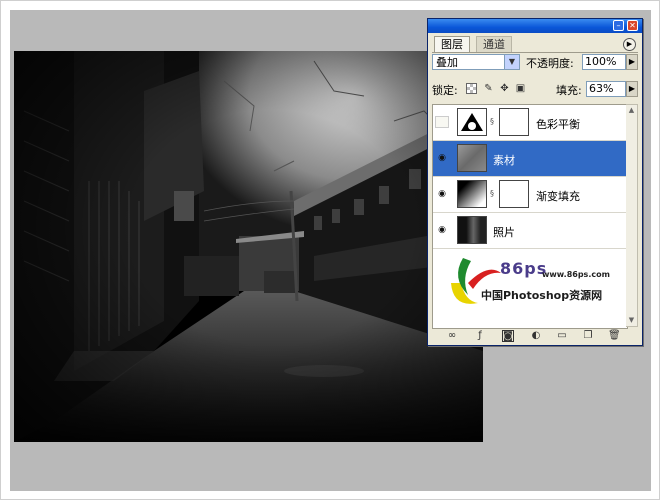  Describe the element at coordinates (542, 295) in the screenshot. I see `brand-tagline: 中国Photoshop资源网` at that location.